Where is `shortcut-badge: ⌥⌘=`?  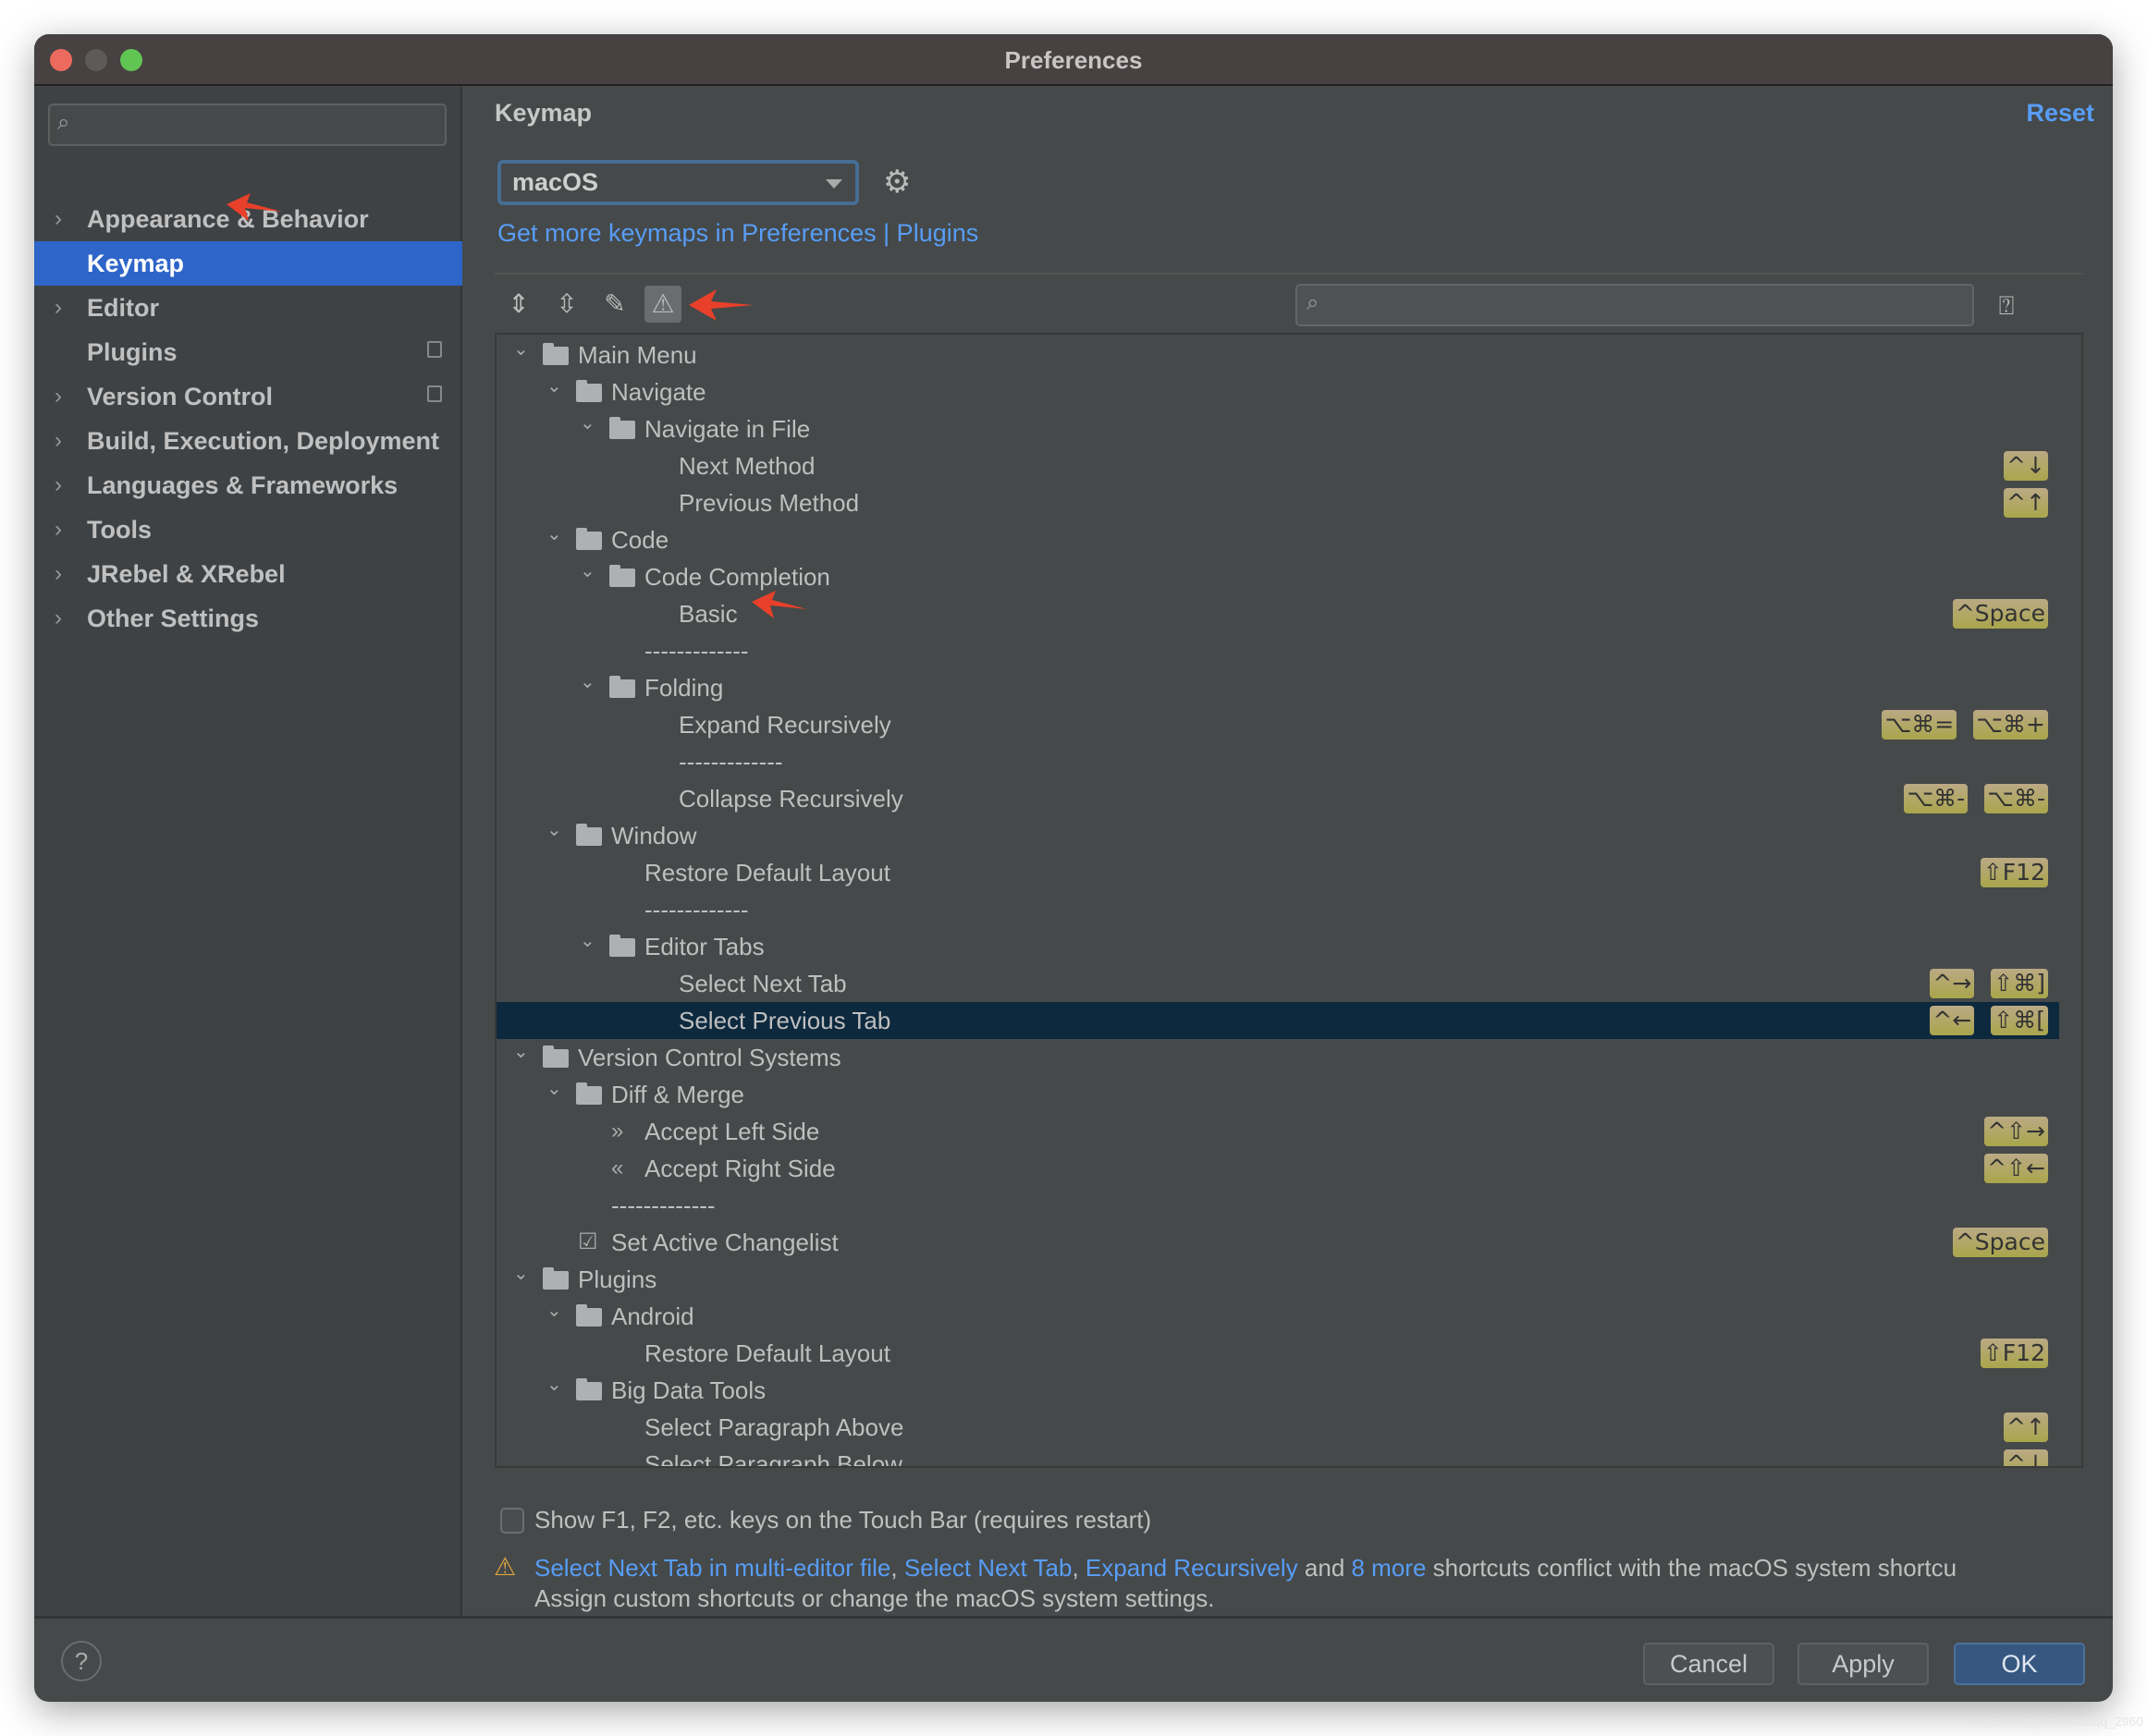
shortcut-badge: ⌥⌘= is located at coordinates (1919, 725).